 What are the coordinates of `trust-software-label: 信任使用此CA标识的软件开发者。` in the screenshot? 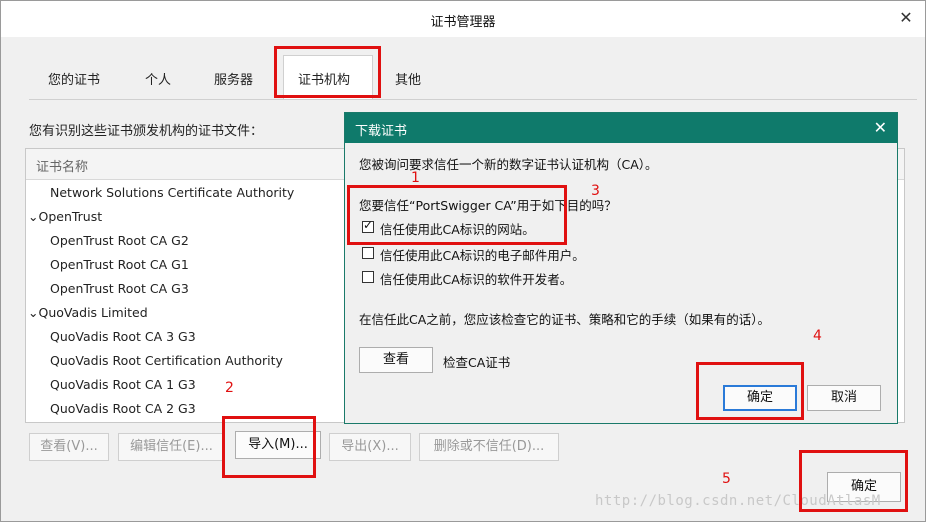 It's located at (476, 278).